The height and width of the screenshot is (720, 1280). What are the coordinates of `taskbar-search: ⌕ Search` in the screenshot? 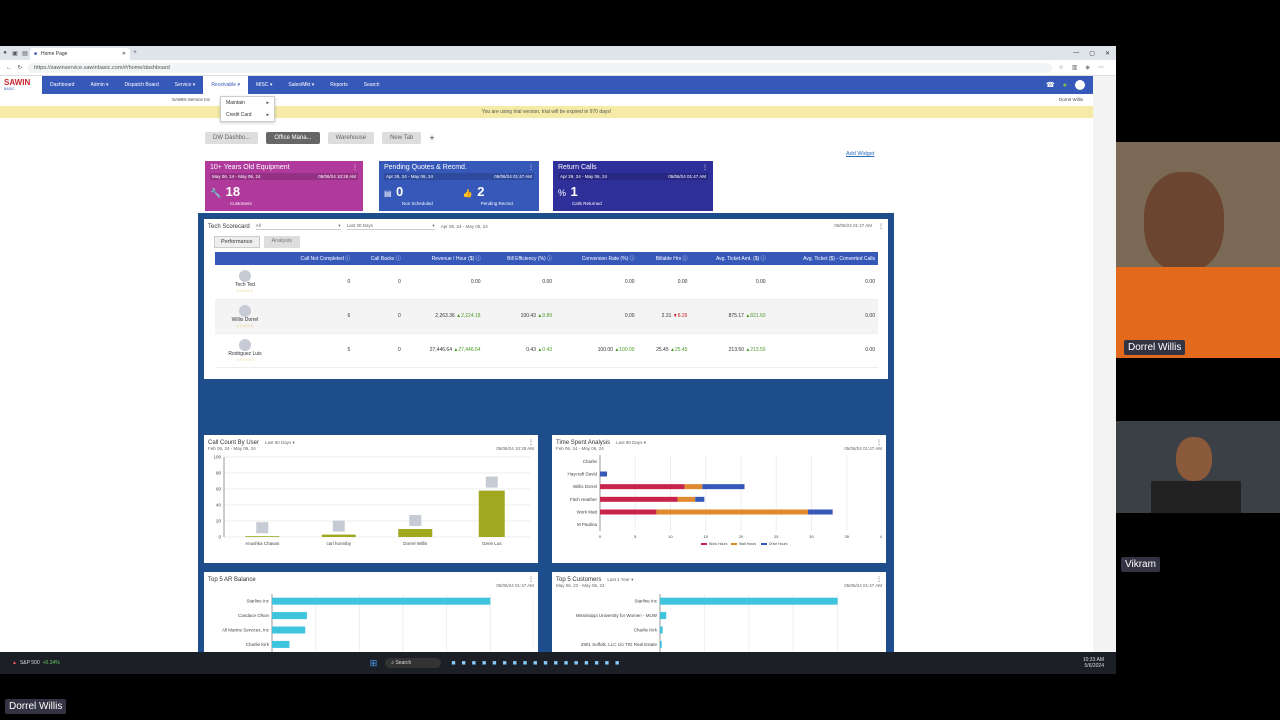 It's located at (413, 663).